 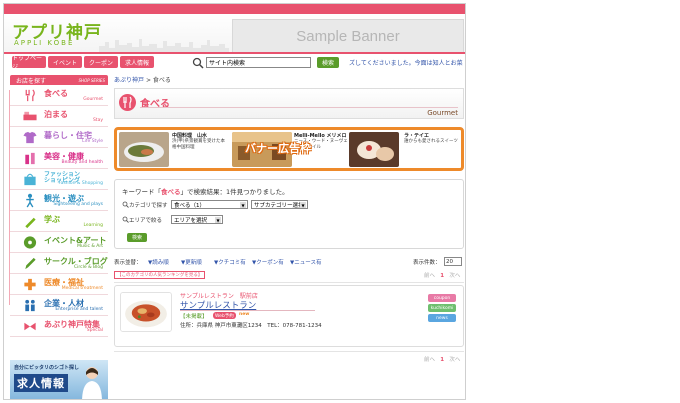 I want to click on pen-icon, so click(x=30, y=263).